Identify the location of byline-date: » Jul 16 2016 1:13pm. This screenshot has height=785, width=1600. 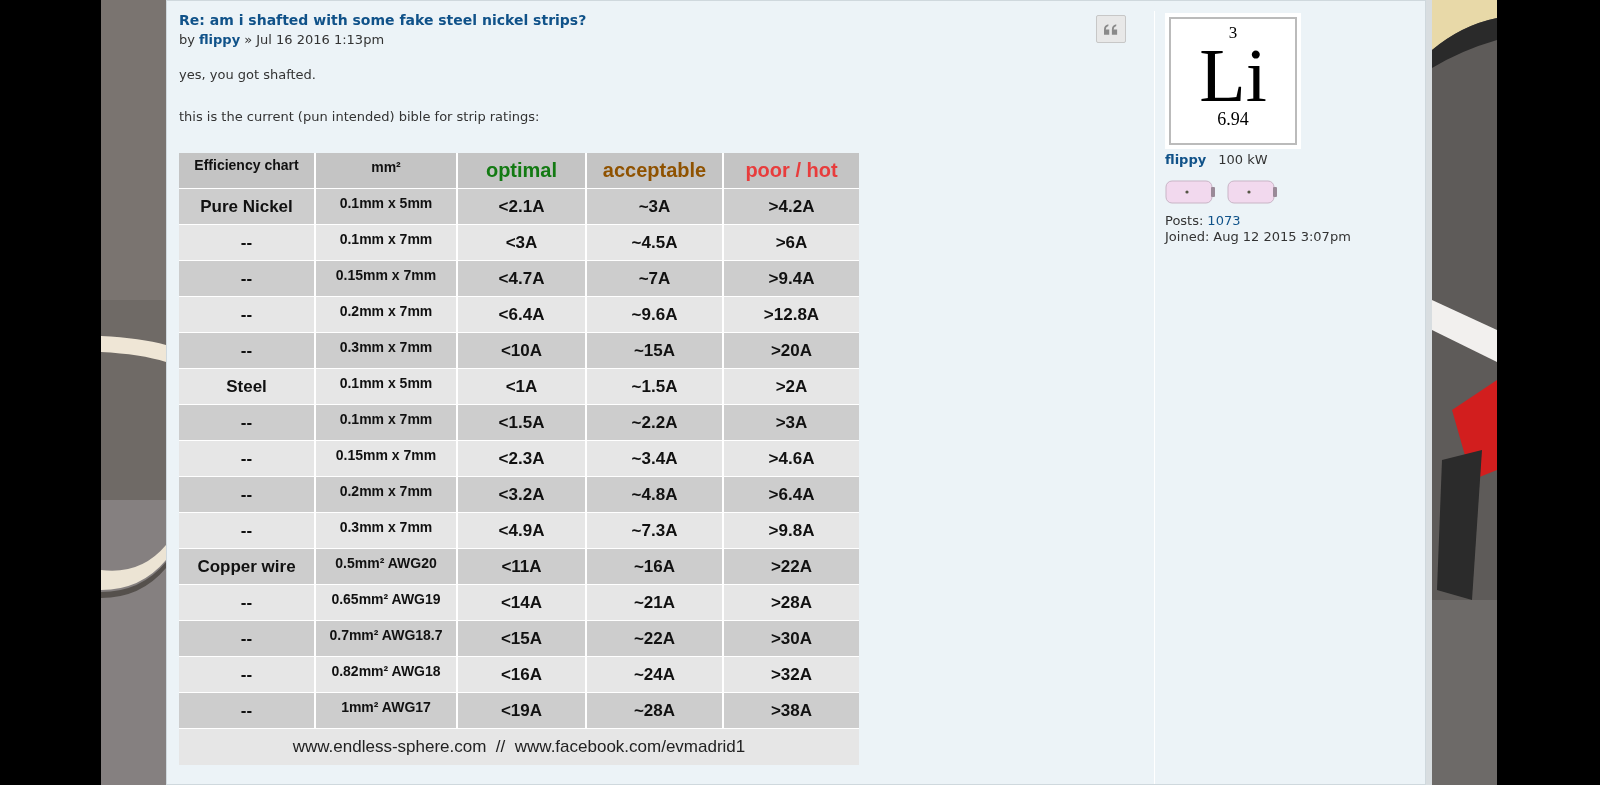
(314, 39).